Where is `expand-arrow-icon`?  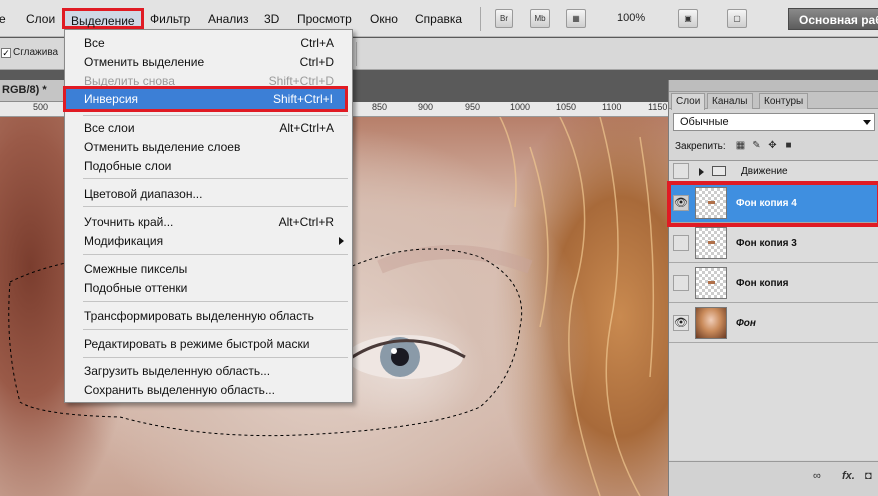
expand-arrow-icon is located at coordinates (701, 172).